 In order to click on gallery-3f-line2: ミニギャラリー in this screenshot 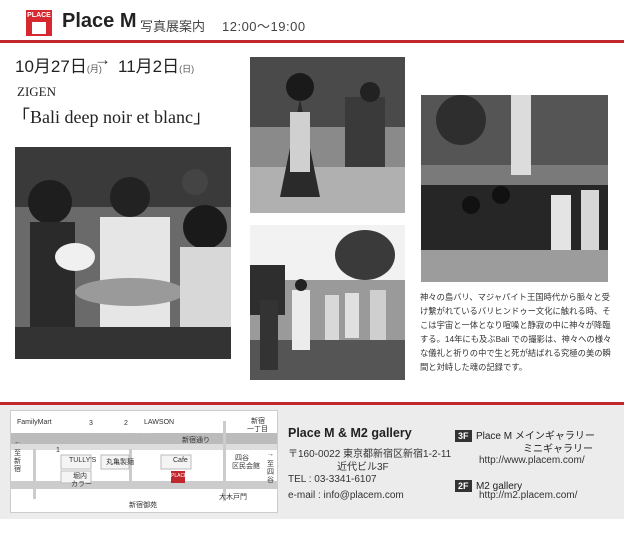, I will do `click(558, 449)`.